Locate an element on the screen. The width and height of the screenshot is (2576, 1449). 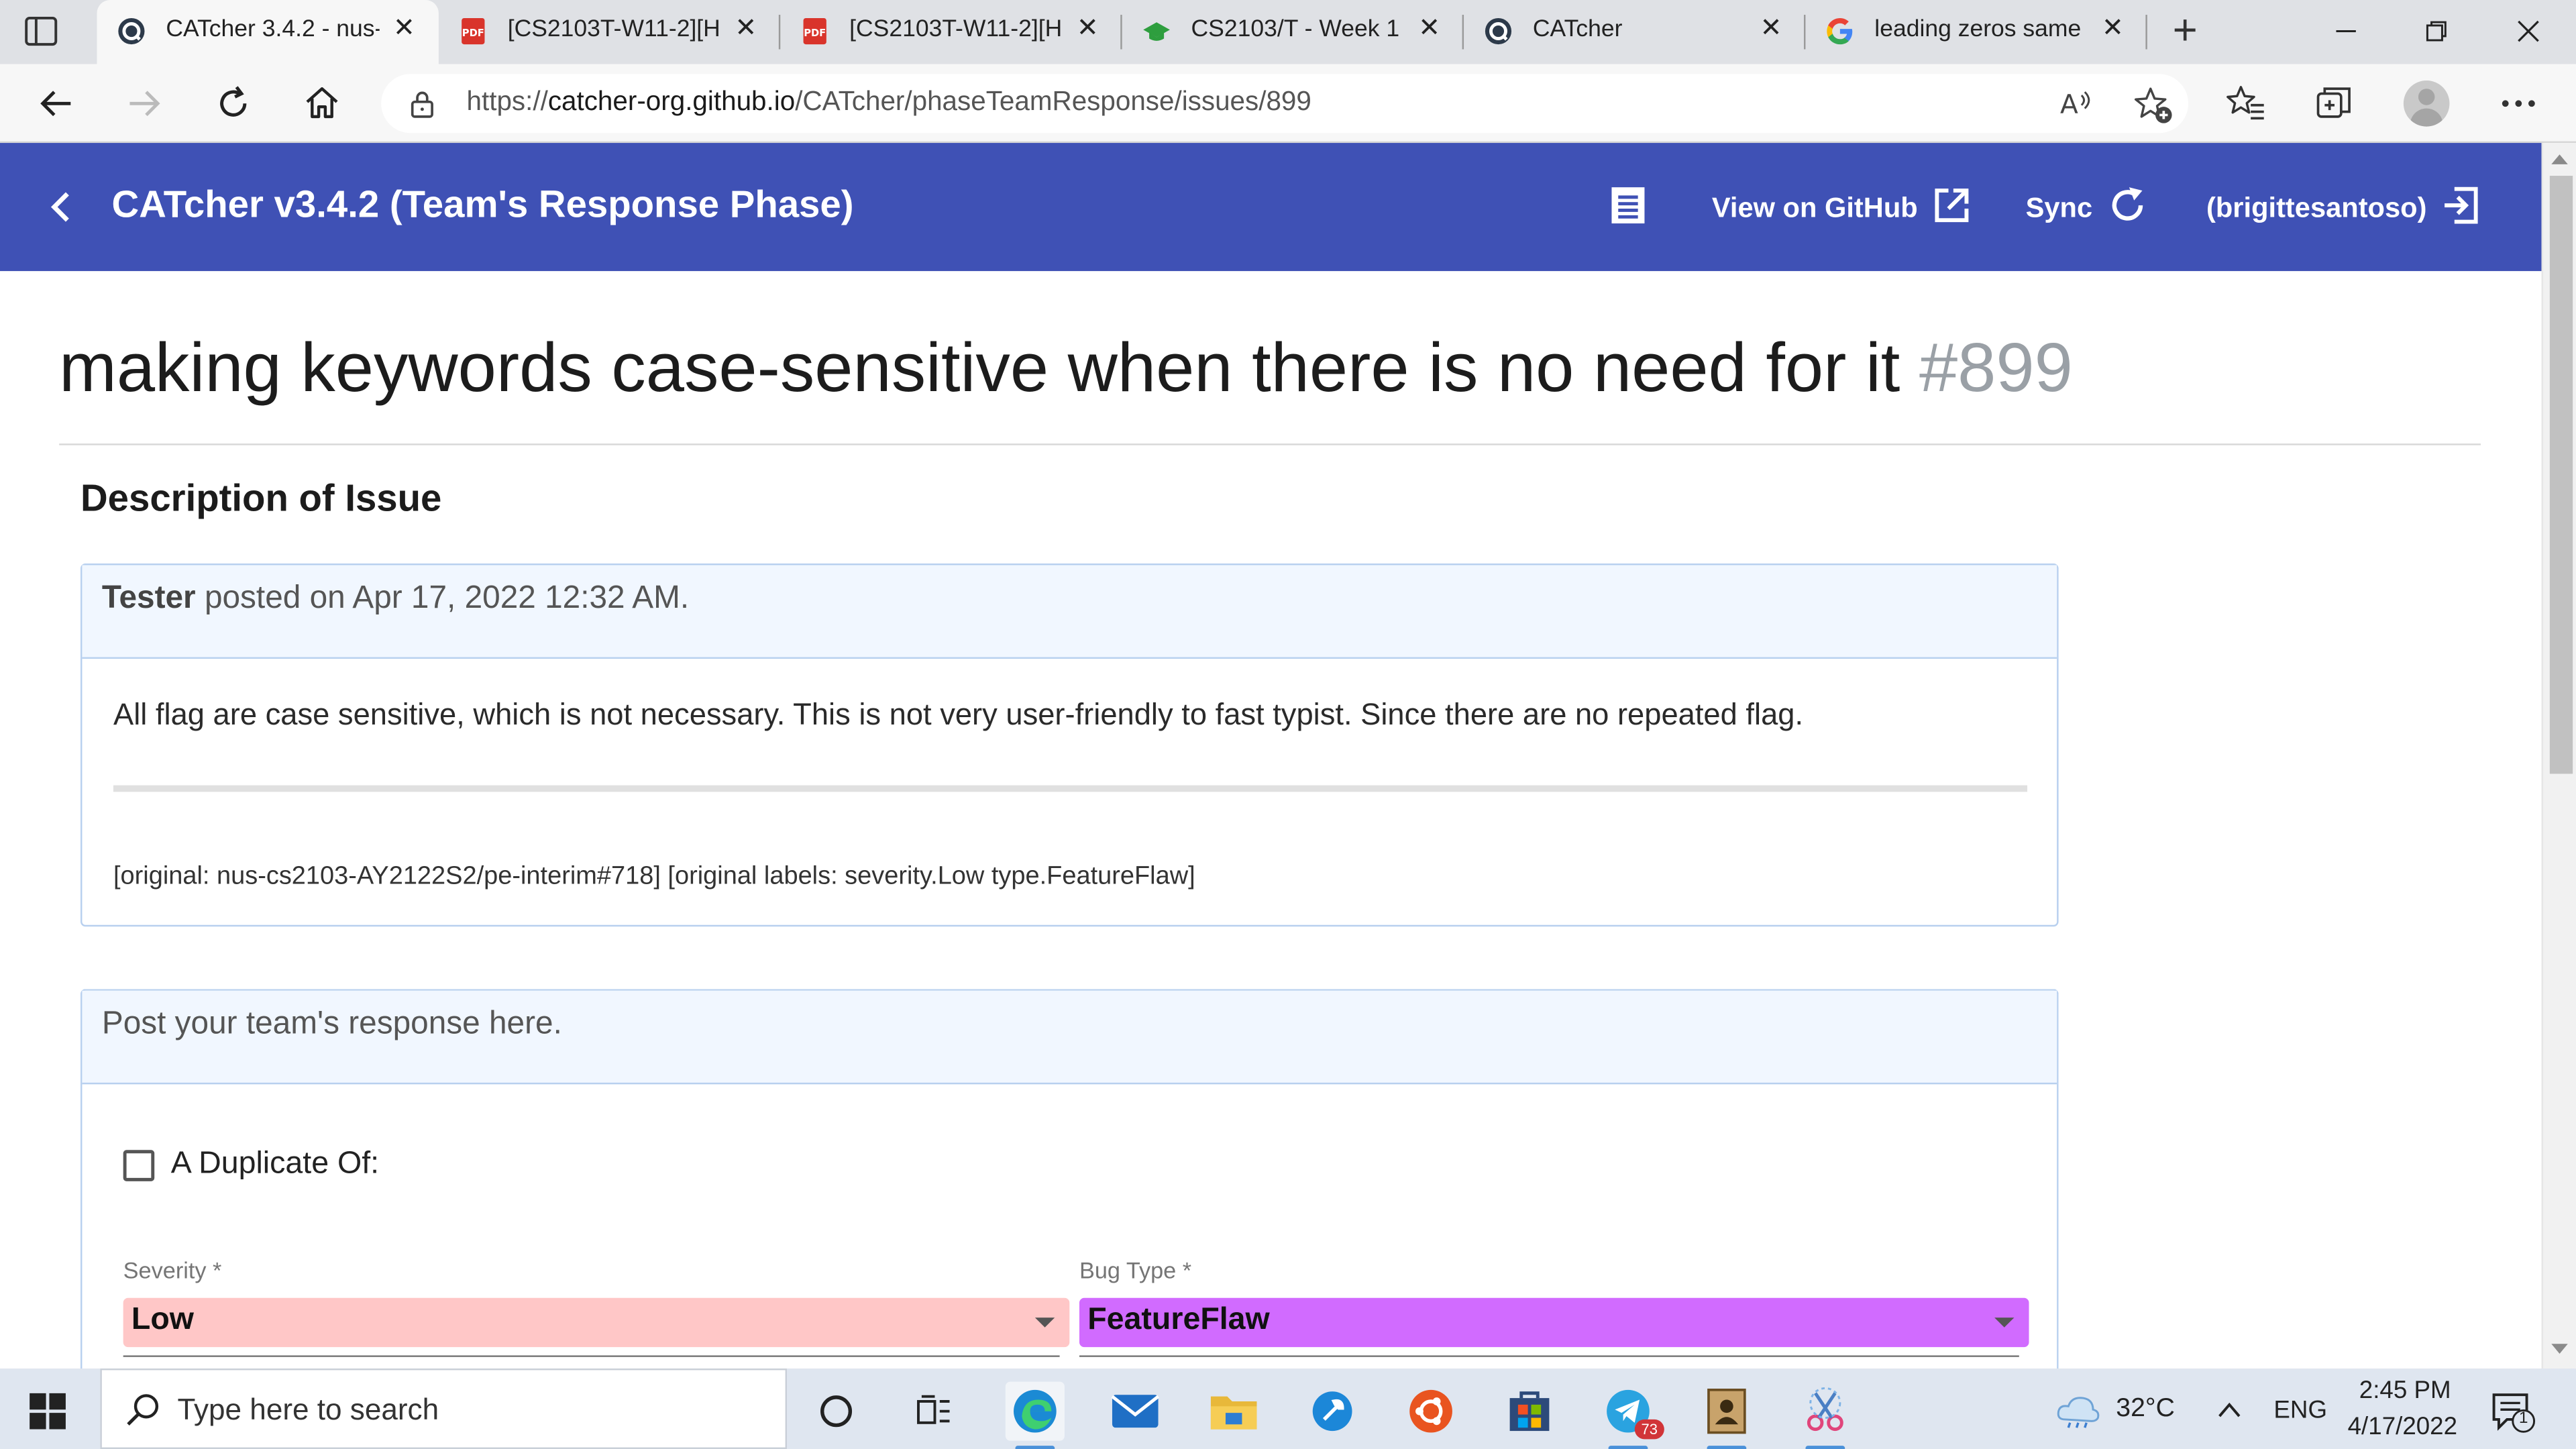
minimize-button is located at coordinates (2346, 31).